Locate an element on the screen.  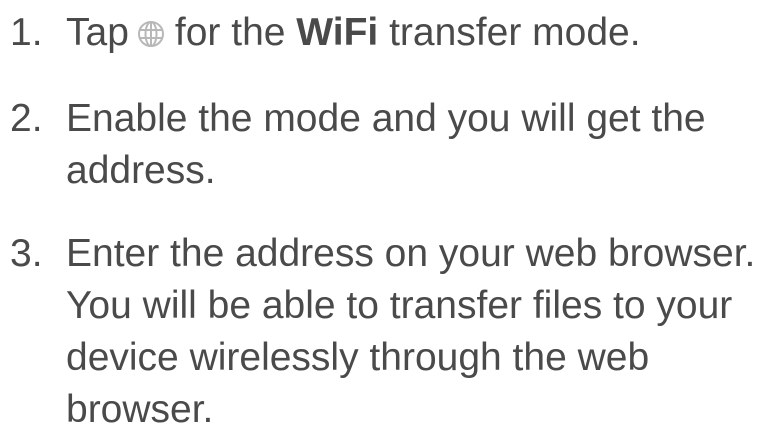
step-line: Enable the mode and you will get the is located at coordinates (386, 118).